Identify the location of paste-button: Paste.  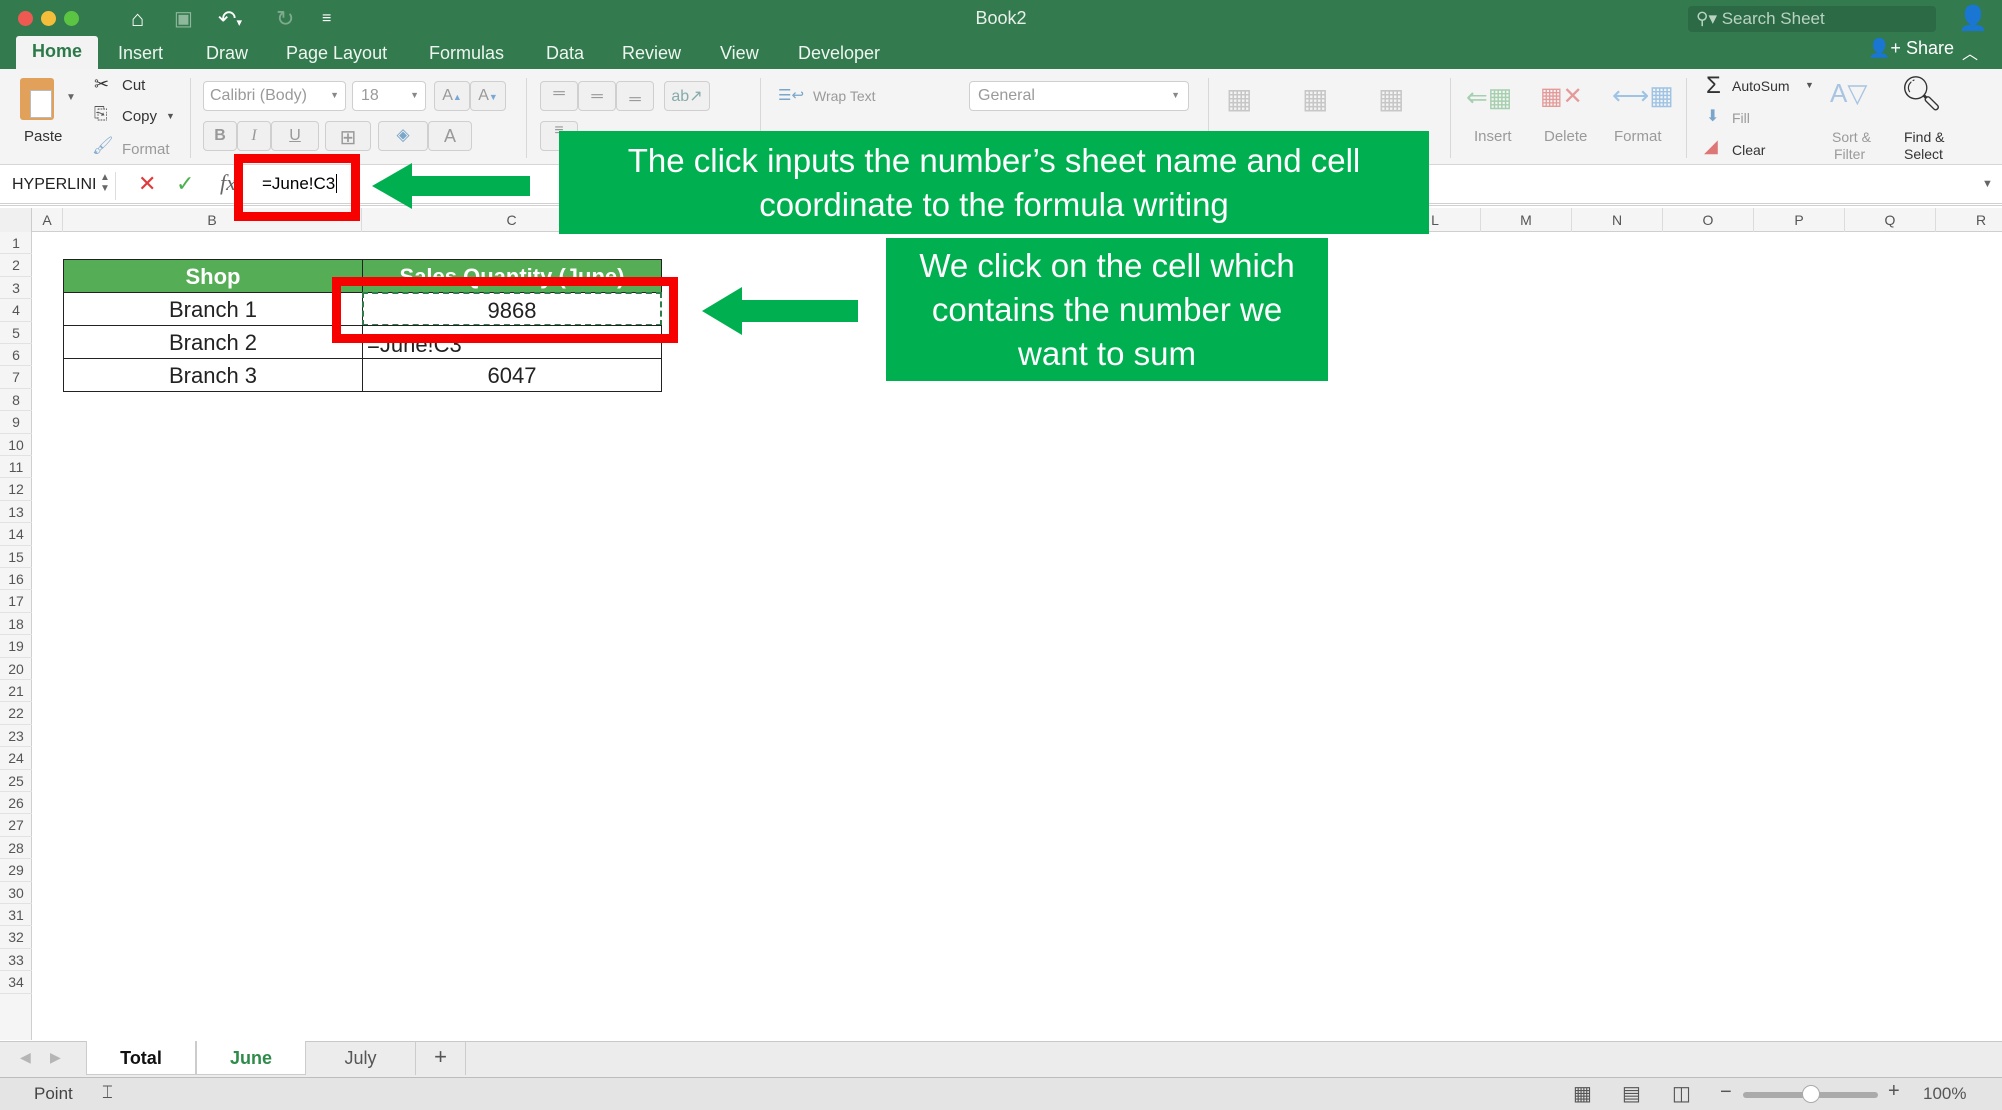
(43, 136).